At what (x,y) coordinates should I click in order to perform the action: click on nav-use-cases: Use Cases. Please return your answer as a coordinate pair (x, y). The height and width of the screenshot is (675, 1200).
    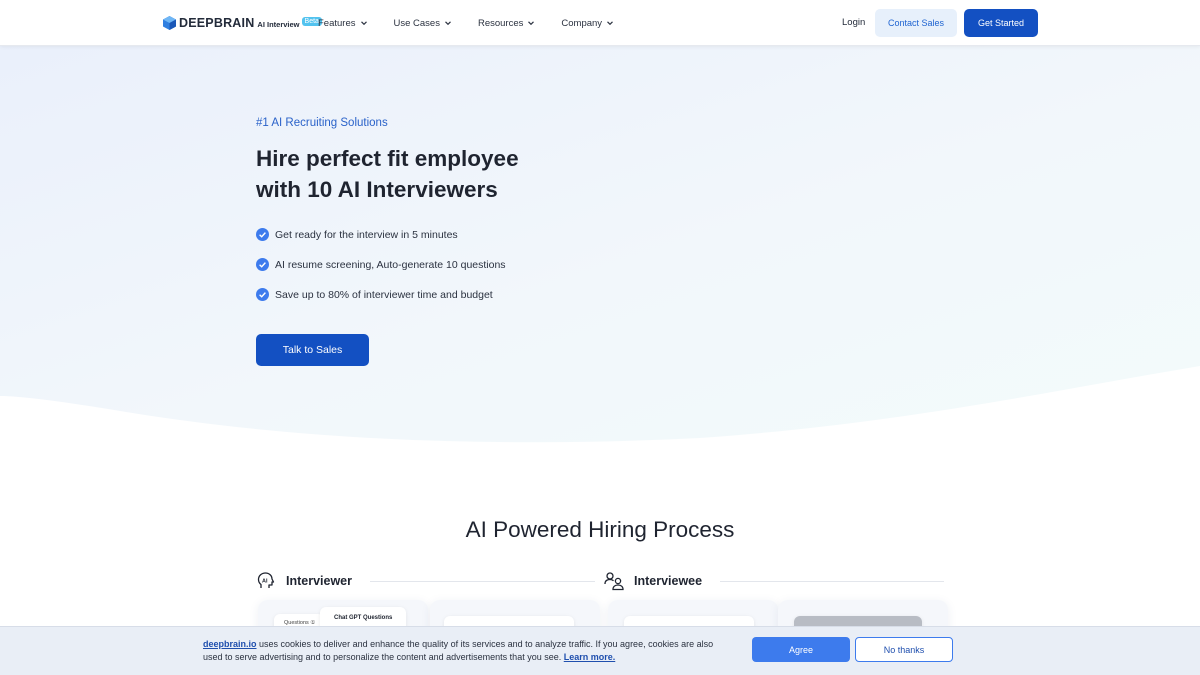
    Looking at the image, I should click on (423, 23).